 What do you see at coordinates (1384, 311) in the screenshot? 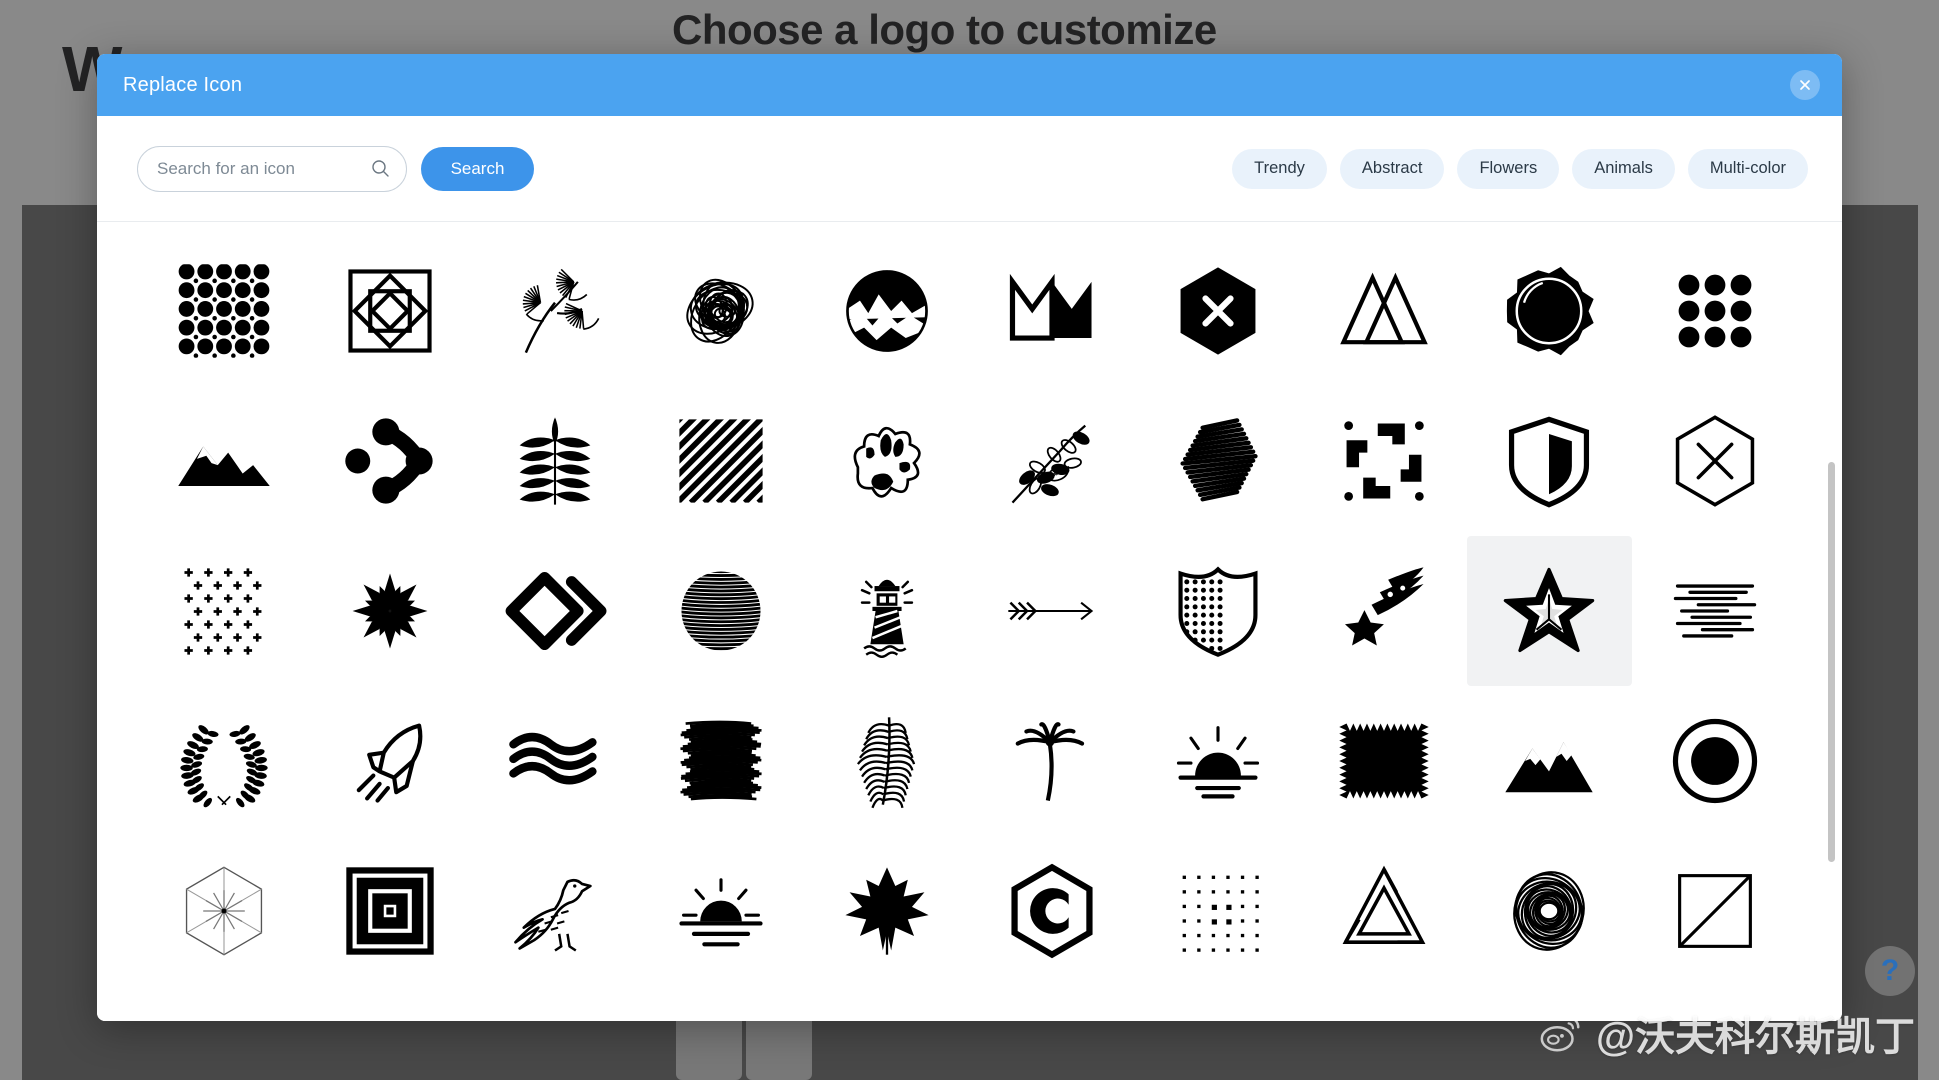
I see `icon-cell-twin-triangles` at bounding box center [1384, 311].